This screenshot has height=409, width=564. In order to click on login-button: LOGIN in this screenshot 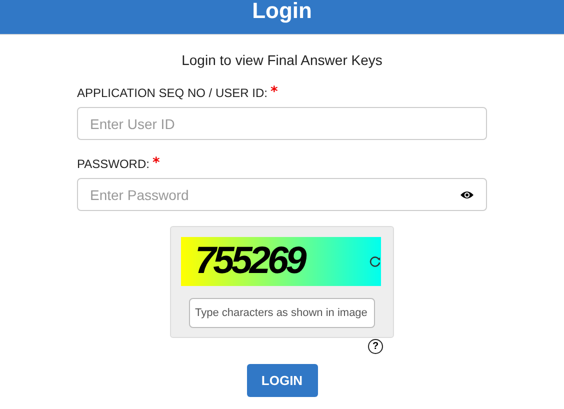, I will do `click(282, 380)`.